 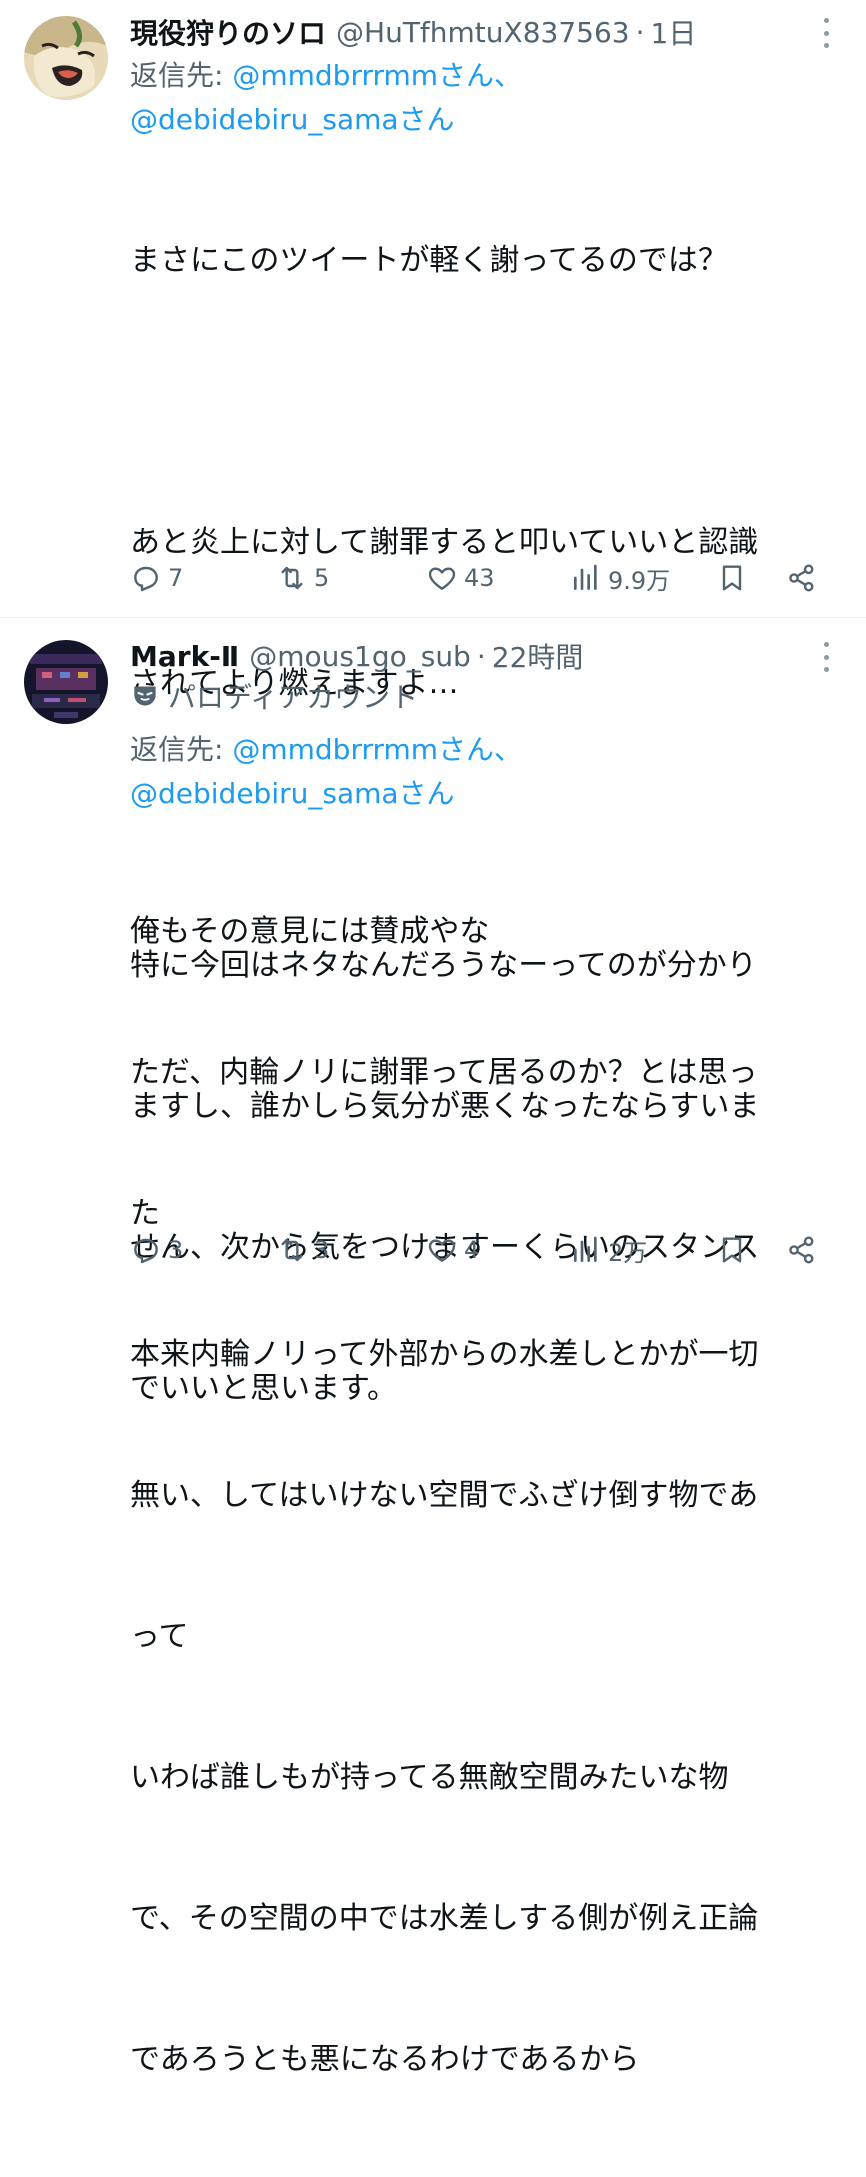 What do you see at coordinates (184, 656) in the screenshot?
I see `display-name: Mark-Ⅱ` at bounding box center [184, 656].